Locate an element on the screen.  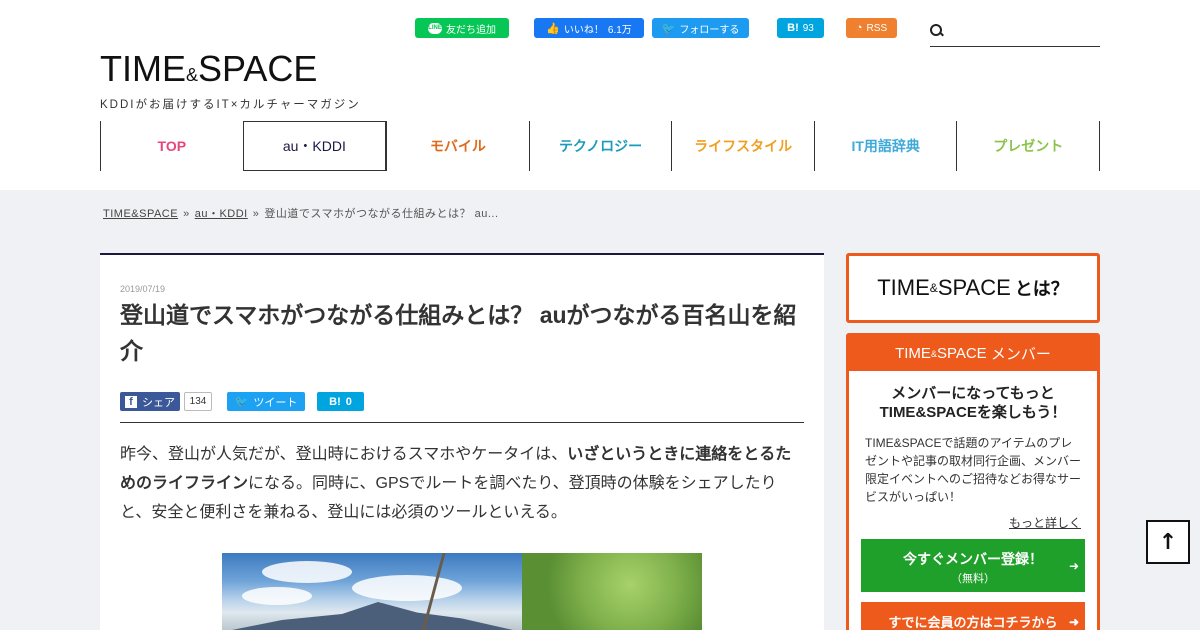
member-lead-text: メンバーになってもっと TIME&SPACEを楽しもう！ is located at coordinates (973, 403).